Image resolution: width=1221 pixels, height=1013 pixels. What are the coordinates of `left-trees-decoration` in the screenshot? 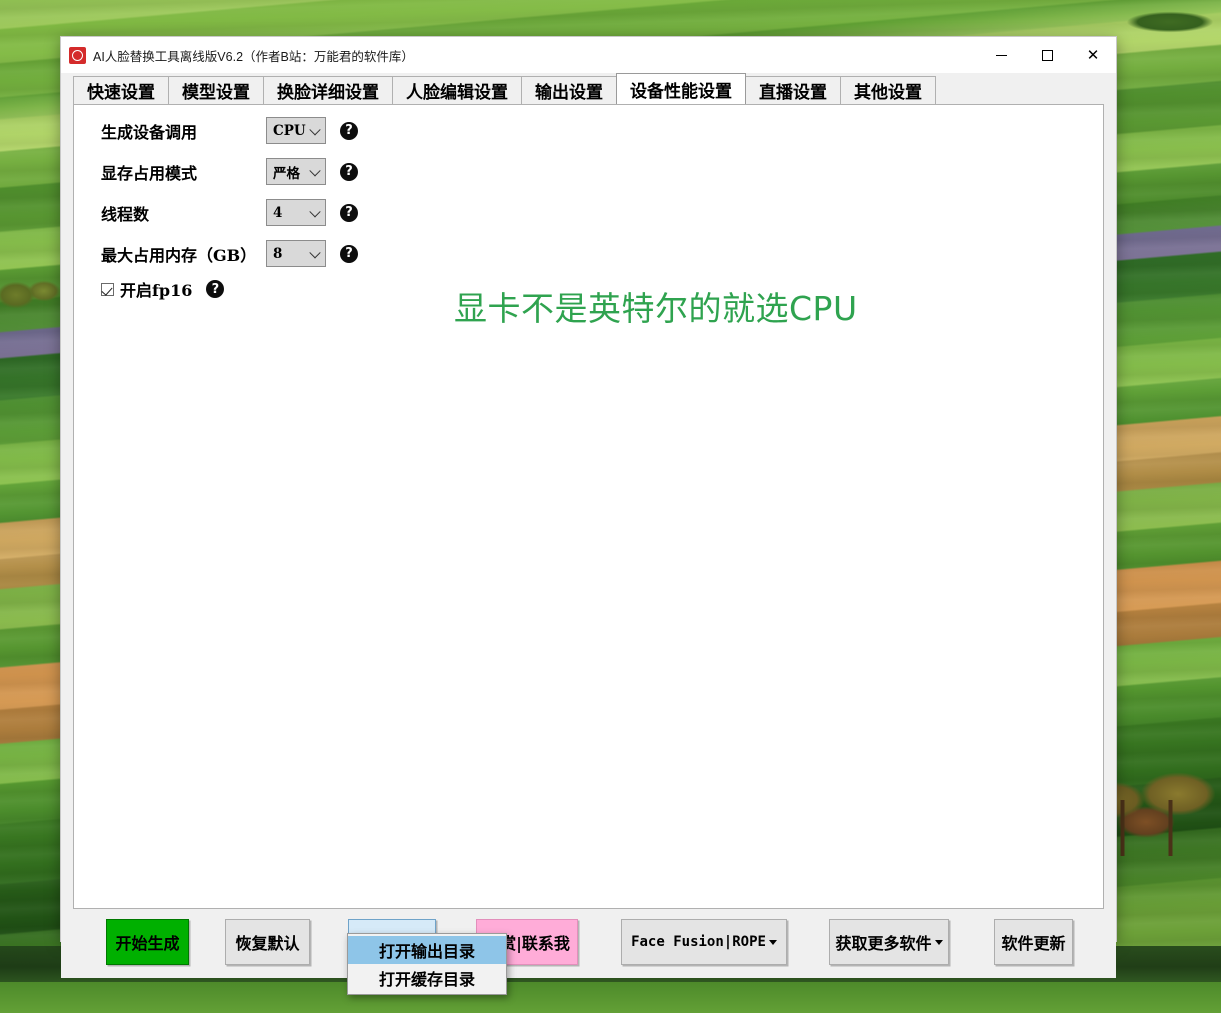 It's located at (31, 310).